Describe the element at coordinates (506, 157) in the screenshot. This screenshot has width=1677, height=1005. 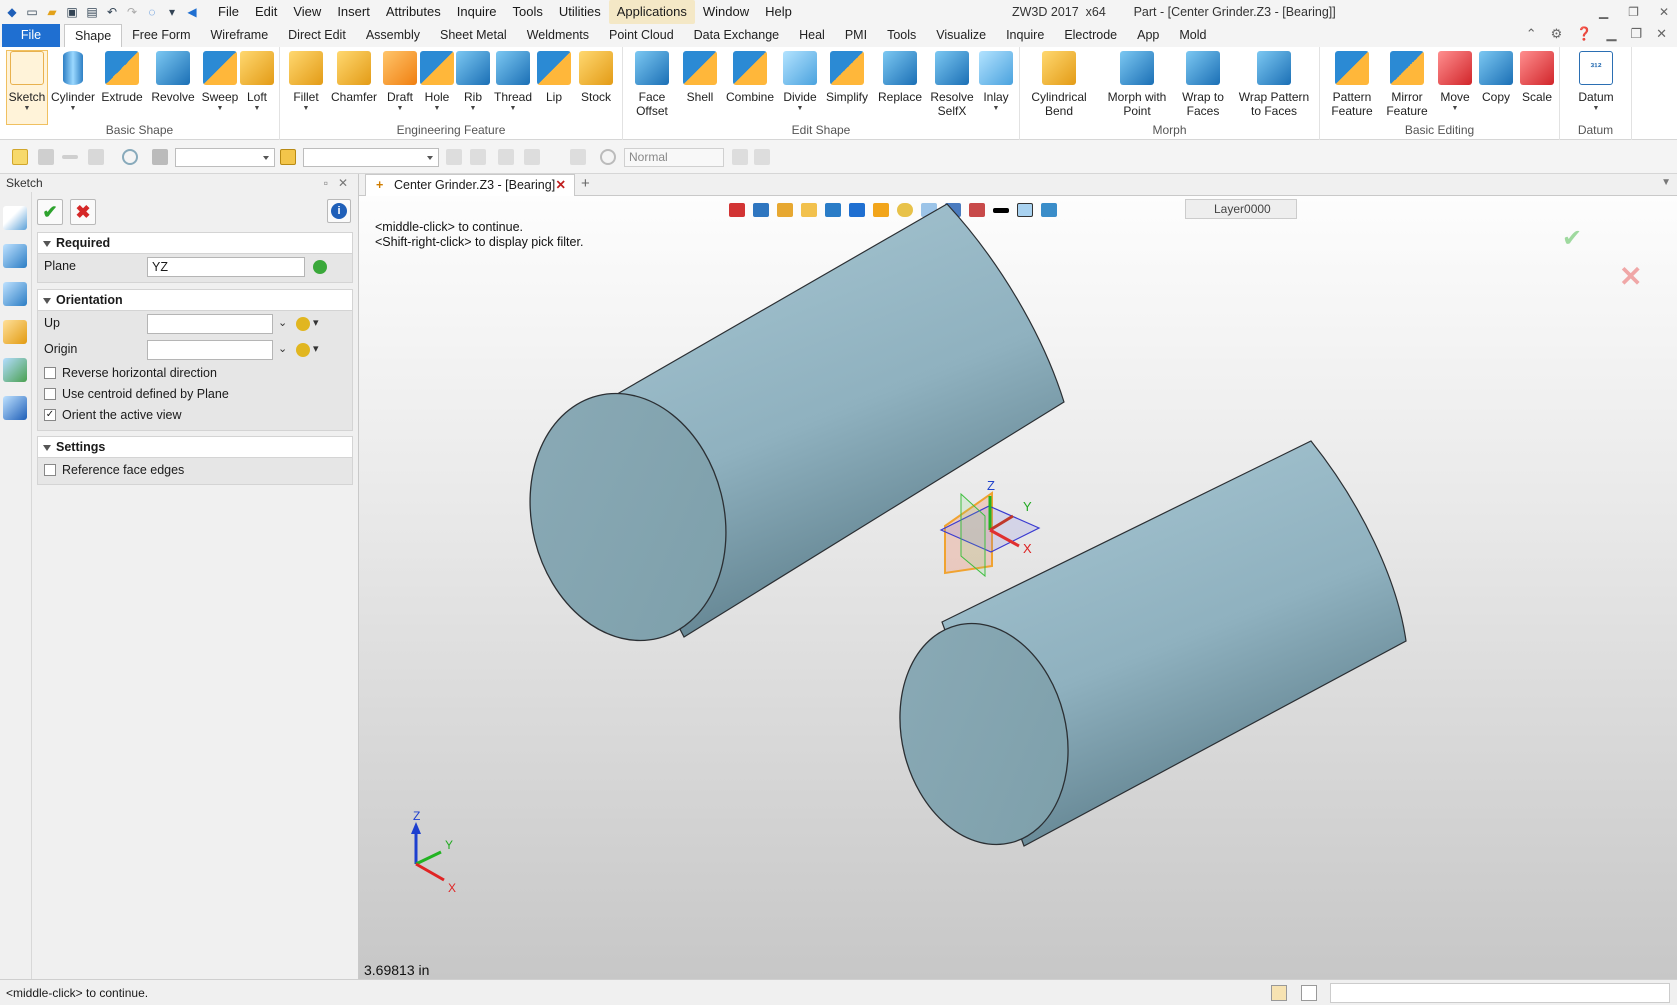
I see `distribute-icon` at that location.